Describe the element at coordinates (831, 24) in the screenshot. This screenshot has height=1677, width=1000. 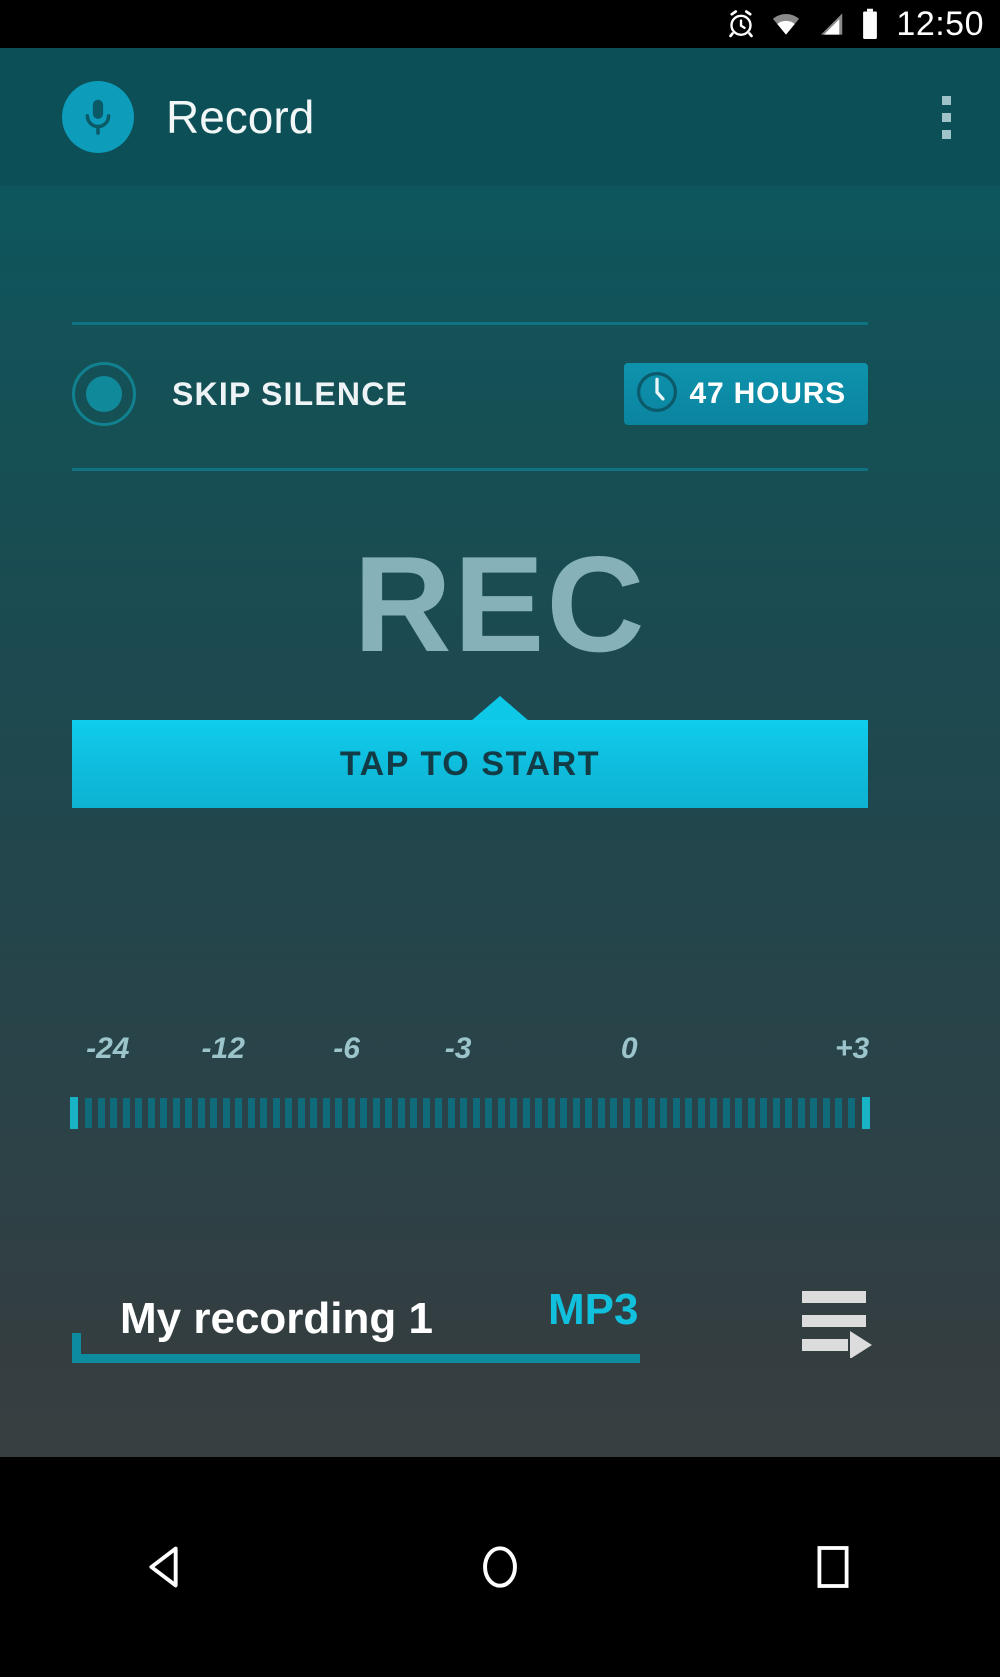
I see `signal-icon` at that location.